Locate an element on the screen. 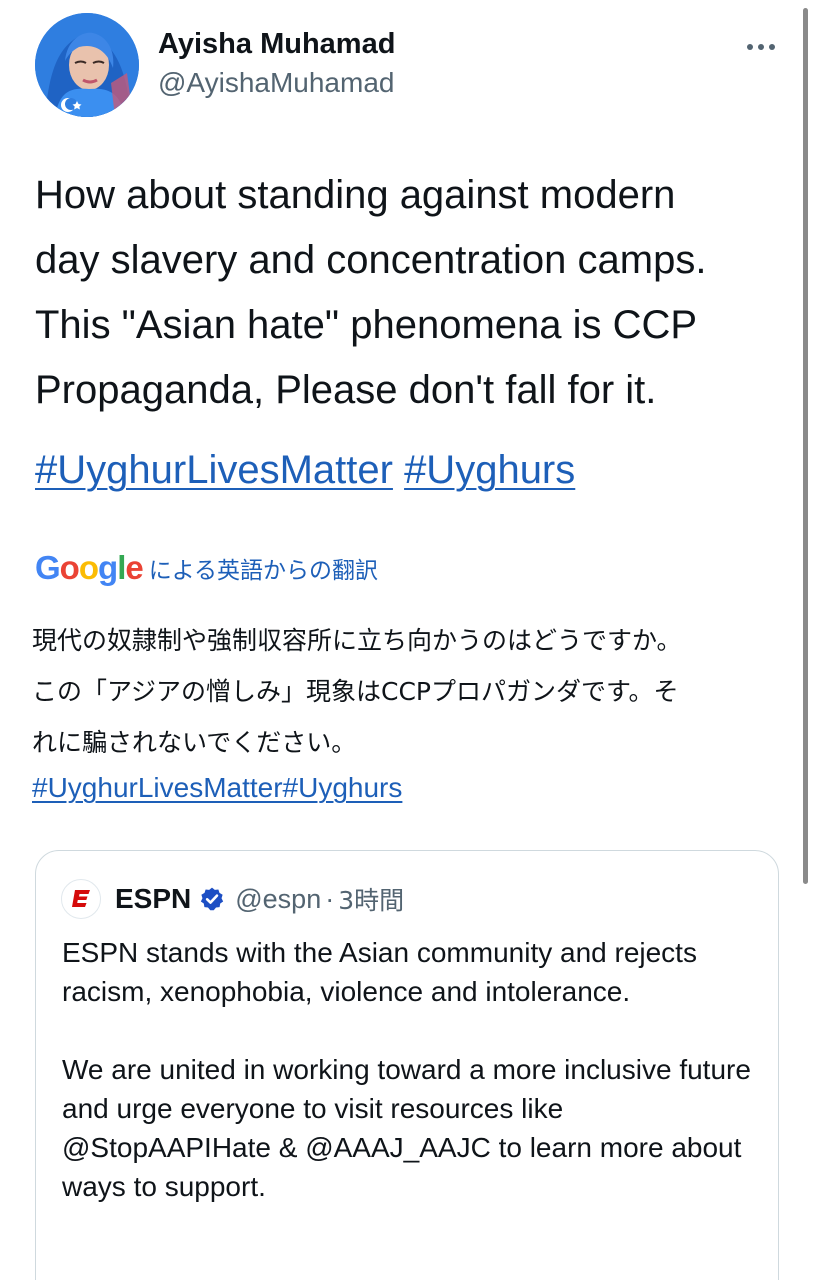 The width and height of the screenshot is (815, 1280). hashtag-link: #Uyghurs is located at coordinates (489, 470).